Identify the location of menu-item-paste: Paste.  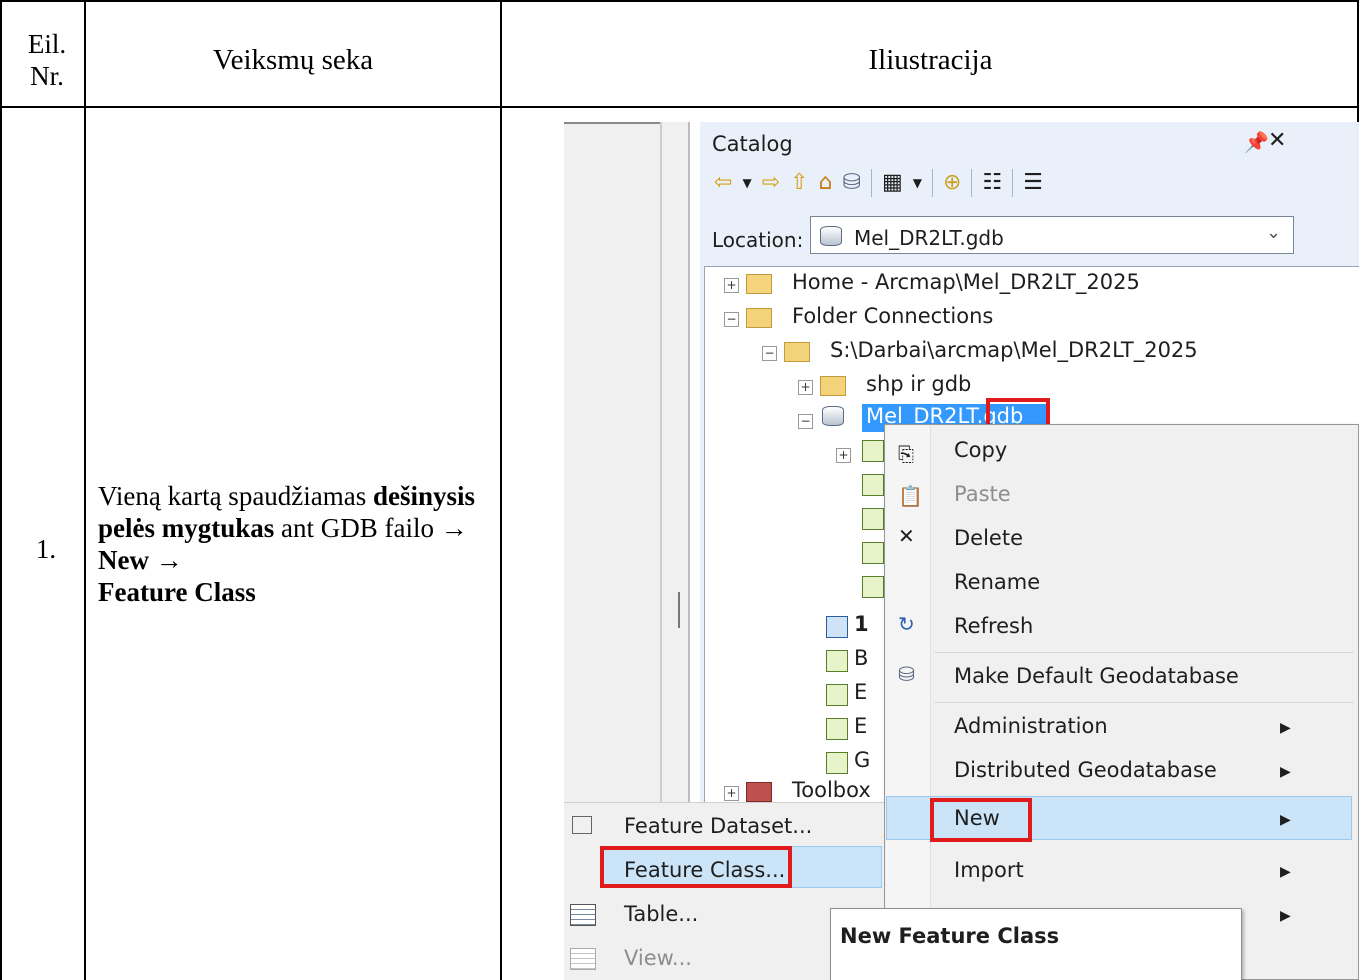
(982, 494).